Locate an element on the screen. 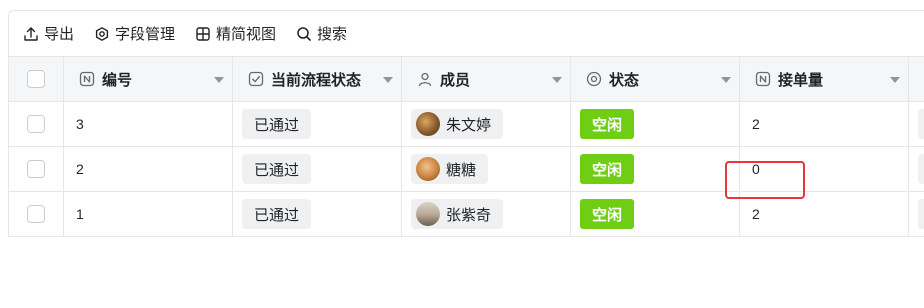 The width and height of the screenshot is (924, 308). table-row: 3 已通过 朱文婷 空闲 2 is located at coordinates (466, 124).